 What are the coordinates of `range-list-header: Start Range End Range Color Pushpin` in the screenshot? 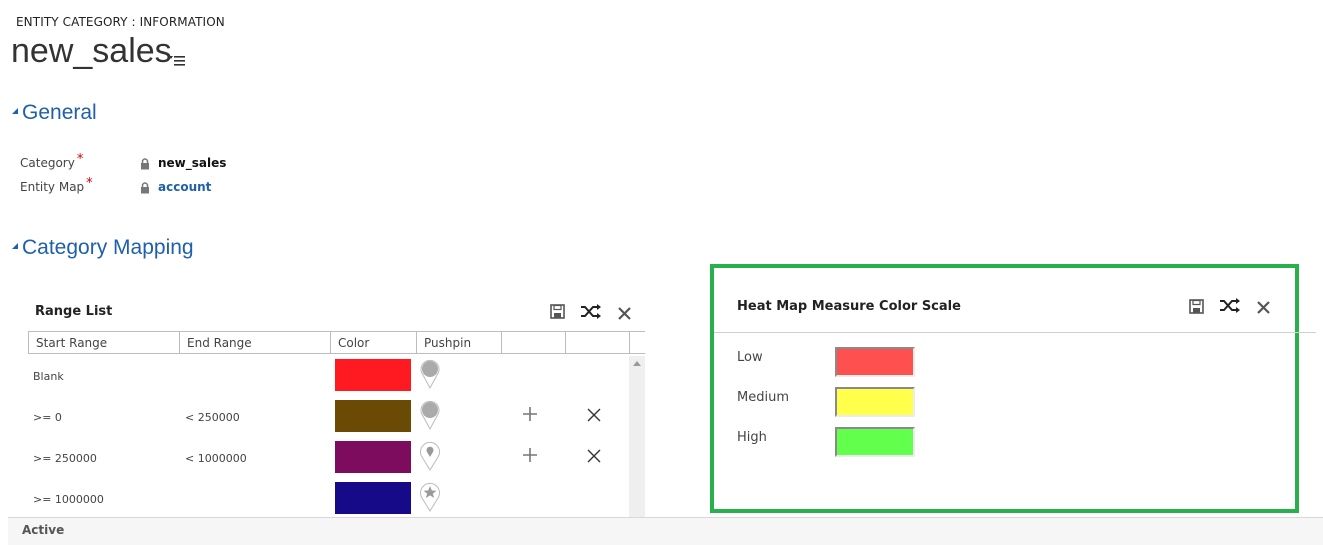 It's located at (336, 342).